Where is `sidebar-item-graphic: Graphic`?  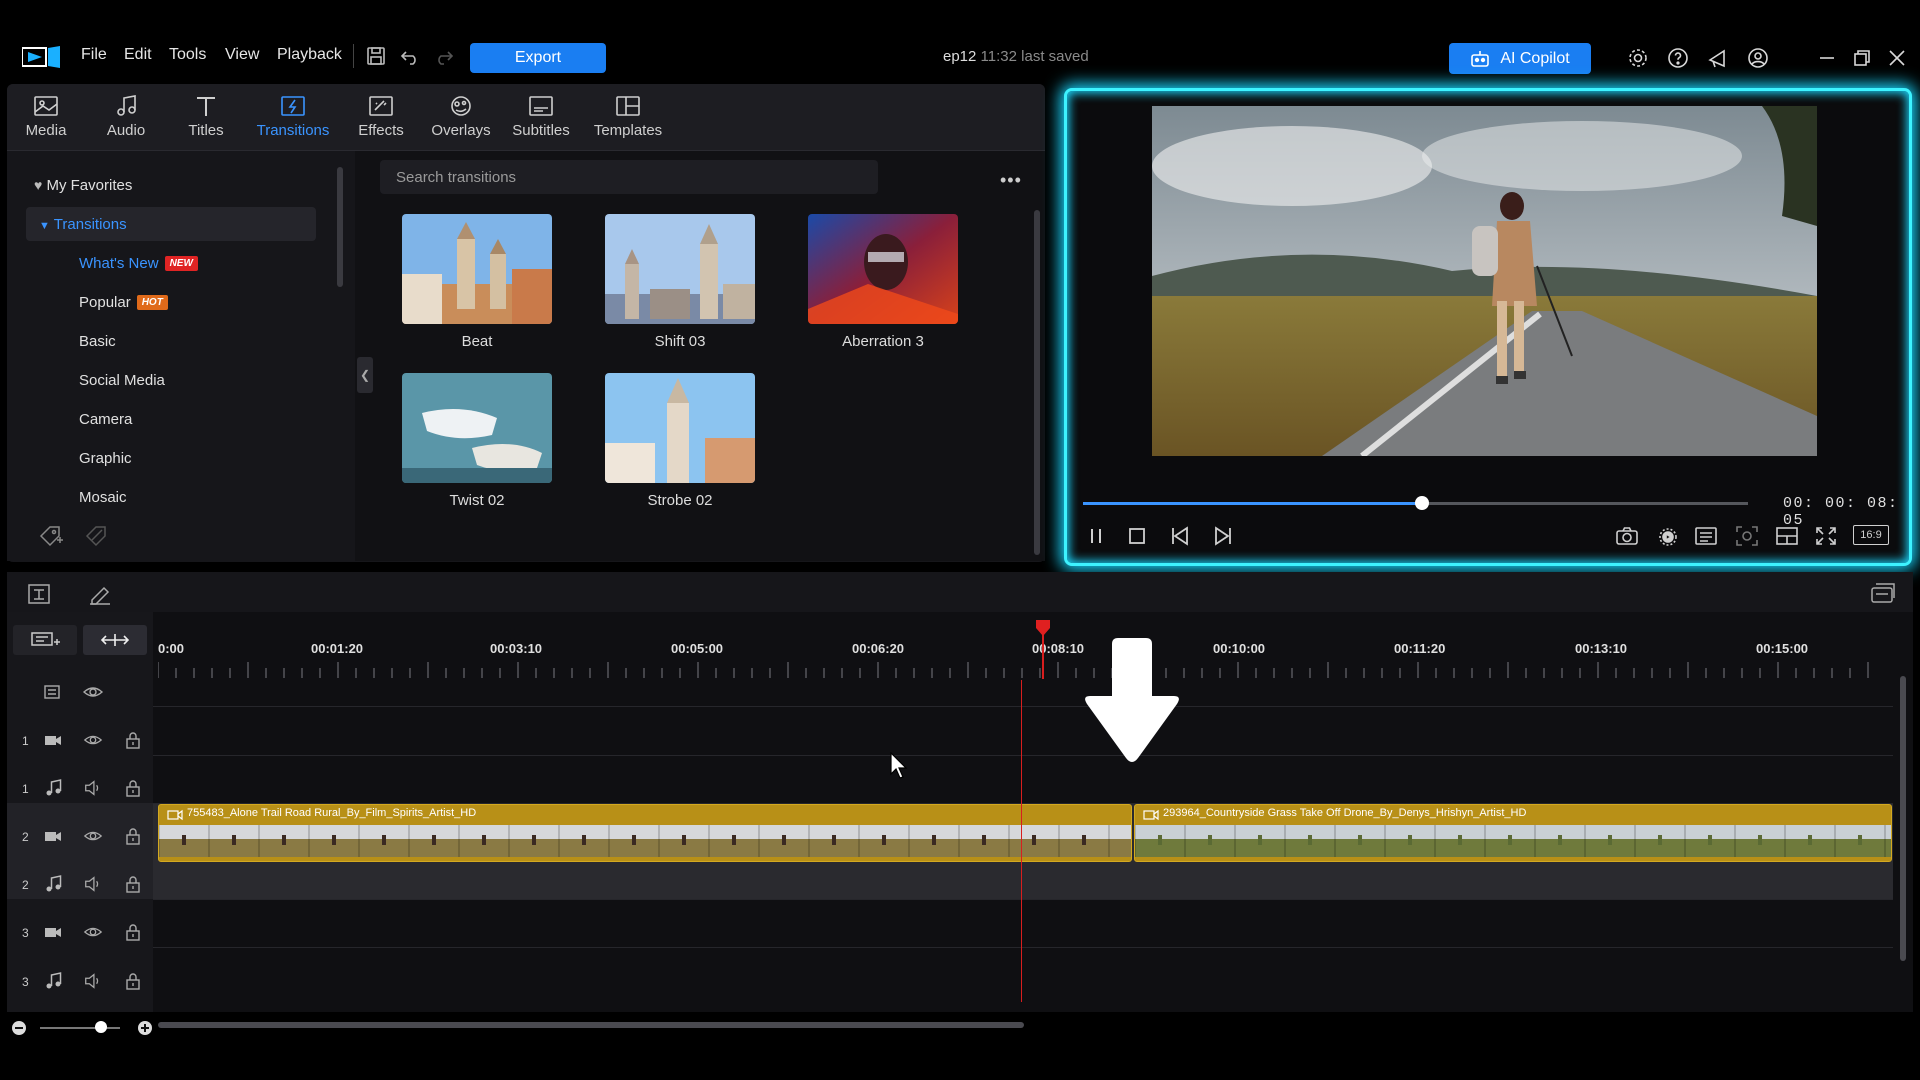 sidebar-item-graphic: Graphic is located at coordinates (105, 458).